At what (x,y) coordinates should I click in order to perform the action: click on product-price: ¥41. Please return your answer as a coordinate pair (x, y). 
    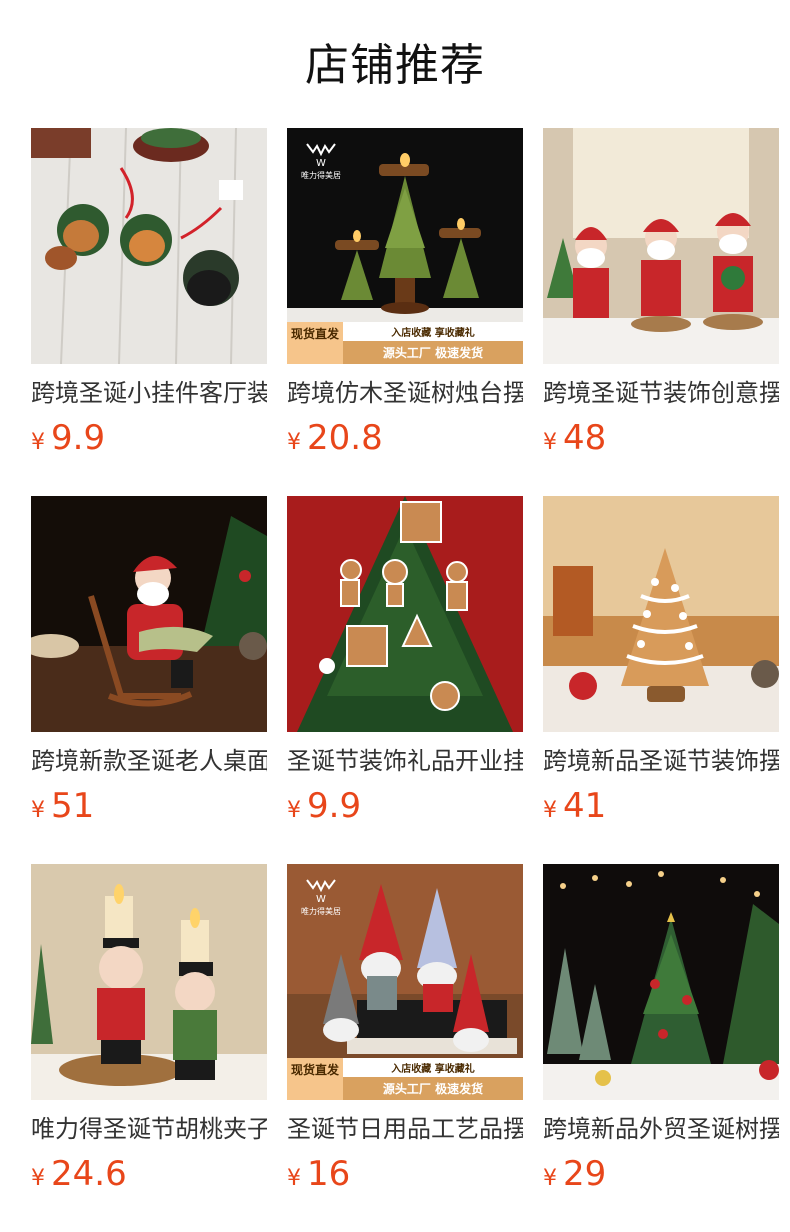
    Looking at the image, I should click on (574, 806).